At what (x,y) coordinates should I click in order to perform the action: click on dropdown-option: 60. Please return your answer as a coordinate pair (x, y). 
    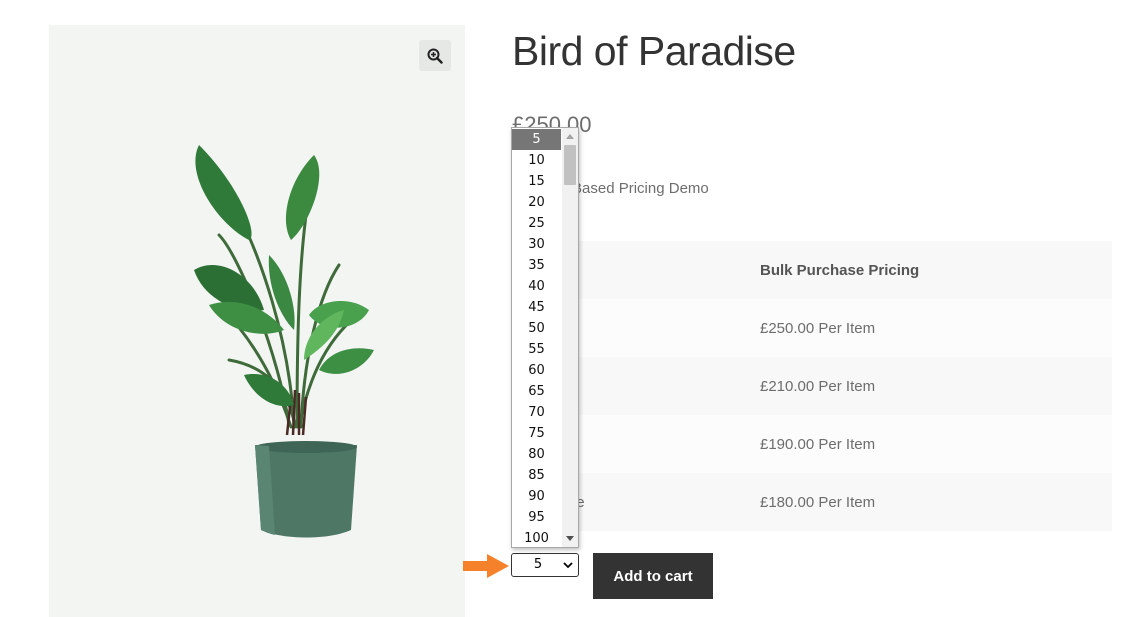
    Looking at the image, I should click on (536, 370).